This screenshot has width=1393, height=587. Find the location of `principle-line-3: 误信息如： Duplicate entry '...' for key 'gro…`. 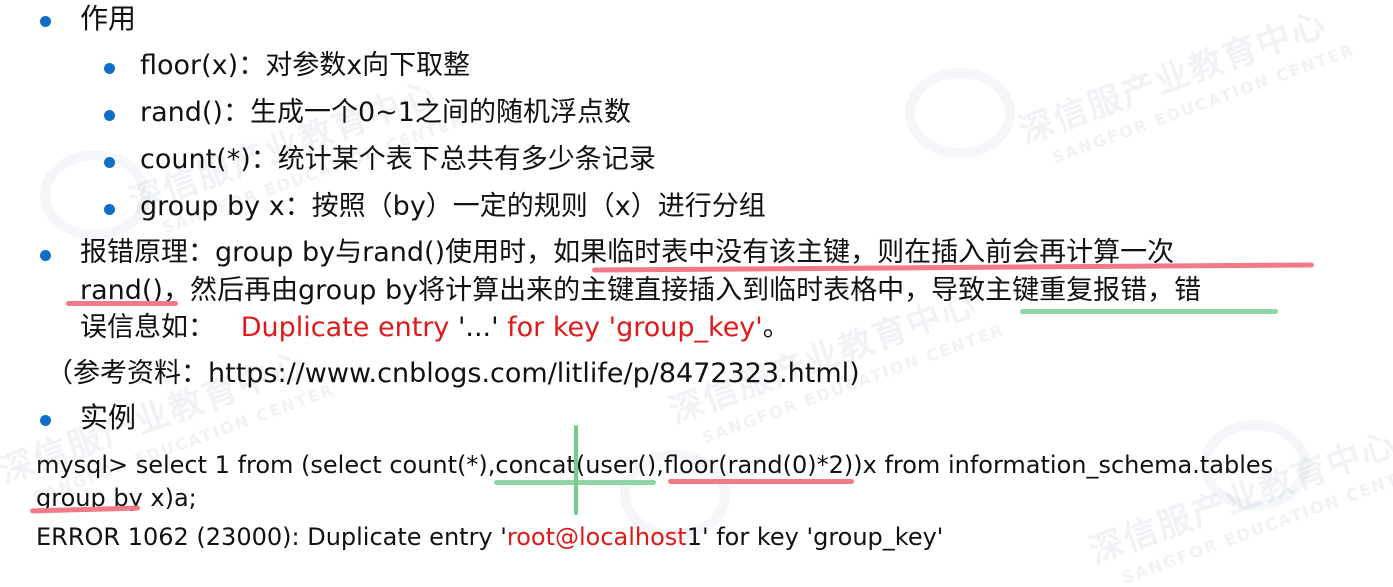

principle-line-3: 误信息如： Duplicate entry '...' for key 'gro… is located at coordinates (435, 328).